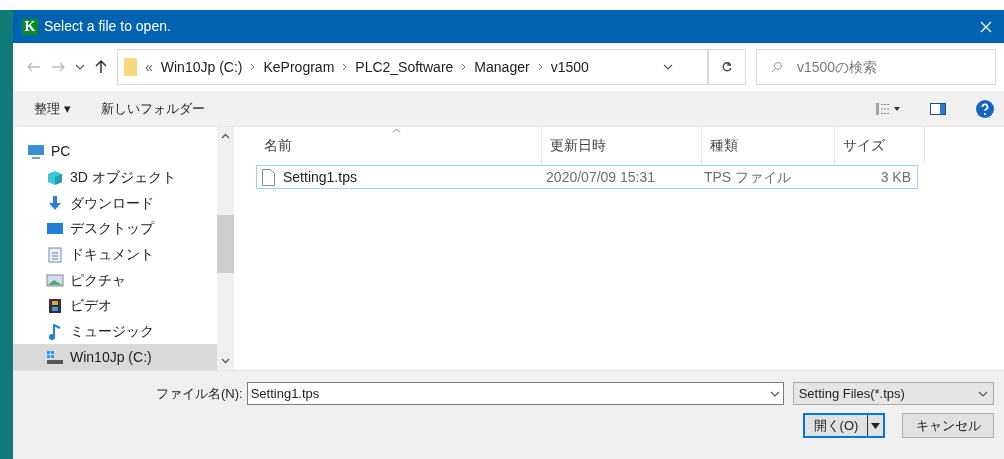 The image size is (1004, 459). Describe the element at coordinates (225, 243) in the screenshot. I see `scrollbar-thumb` at that location.